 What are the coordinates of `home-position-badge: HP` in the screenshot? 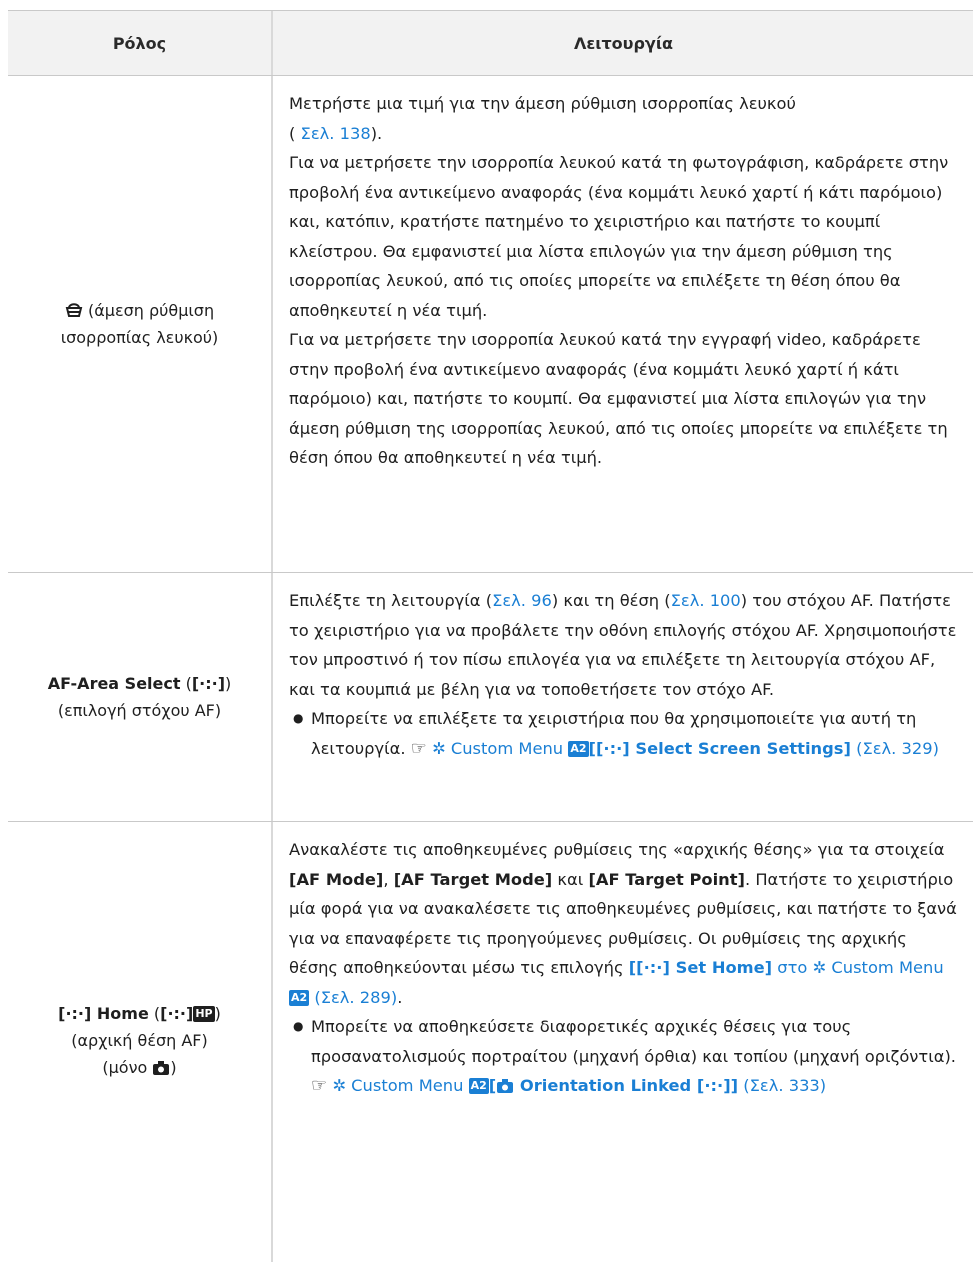 It's located at (204, 1014).